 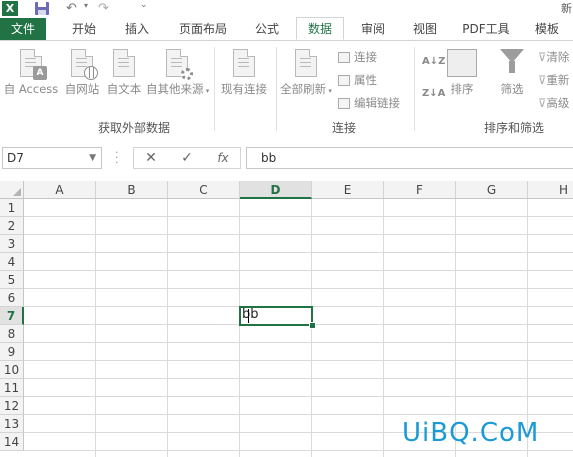 I want to click on filter-button: 筛选, so click(x=512, y=73).